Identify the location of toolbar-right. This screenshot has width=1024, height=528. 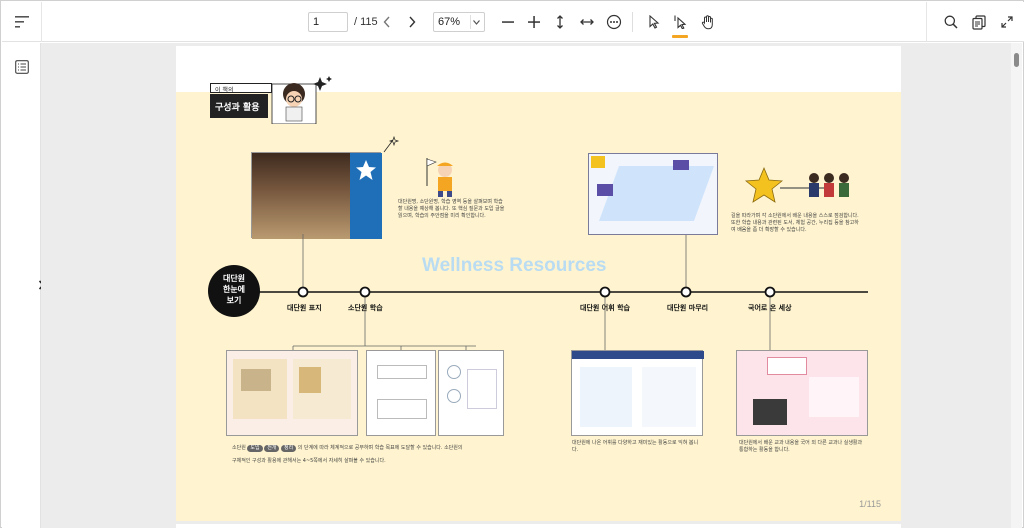
(975, 22).